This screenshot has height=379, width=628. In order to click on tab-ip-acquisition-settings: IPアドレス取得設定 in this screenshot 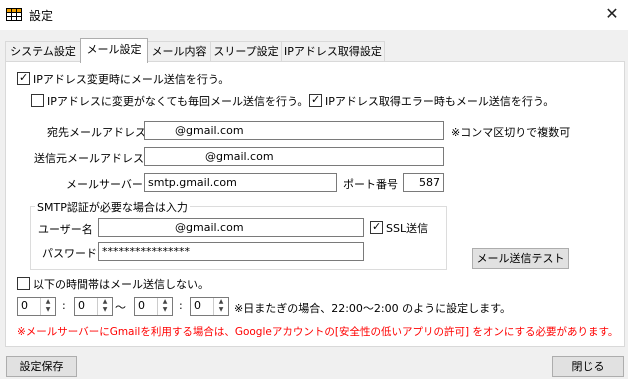, I will do `click(333, 51)`.